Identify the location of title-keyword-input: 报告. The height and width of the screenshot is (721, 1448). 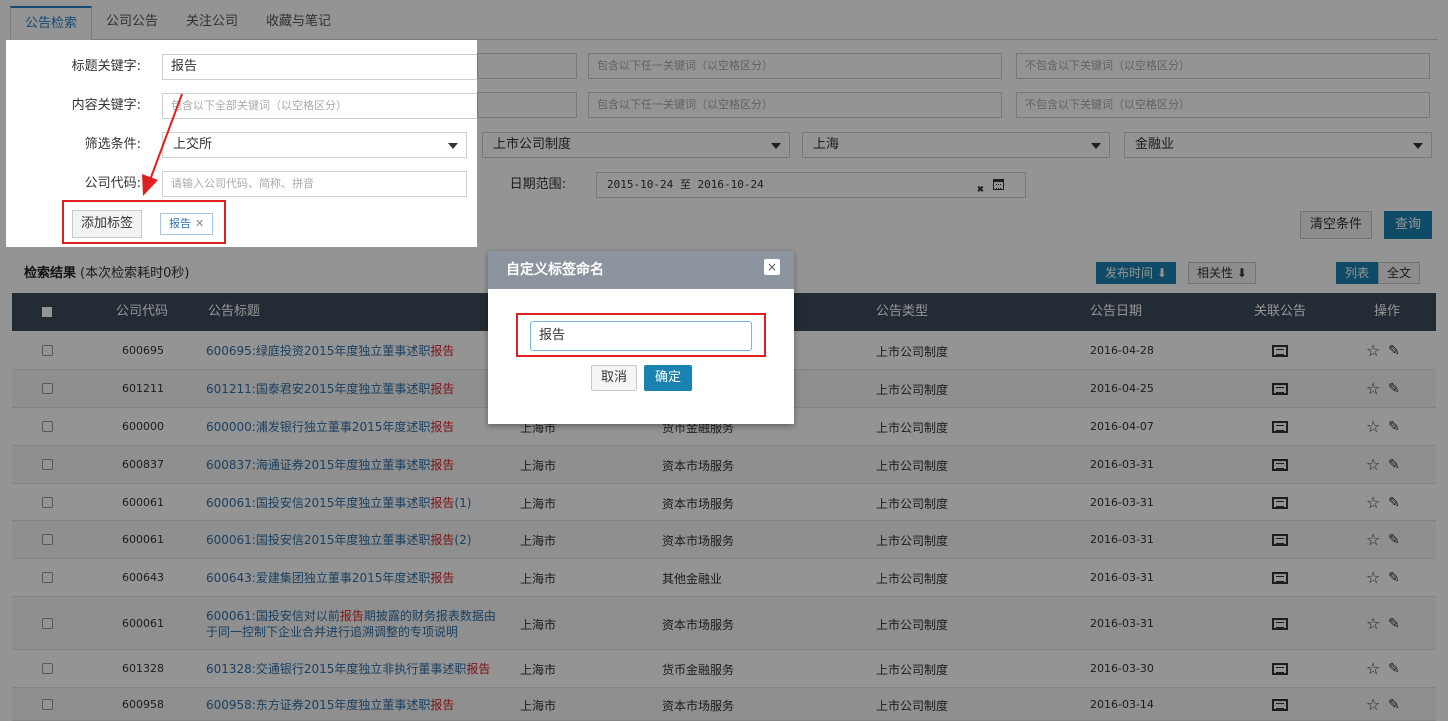
(319, 67).